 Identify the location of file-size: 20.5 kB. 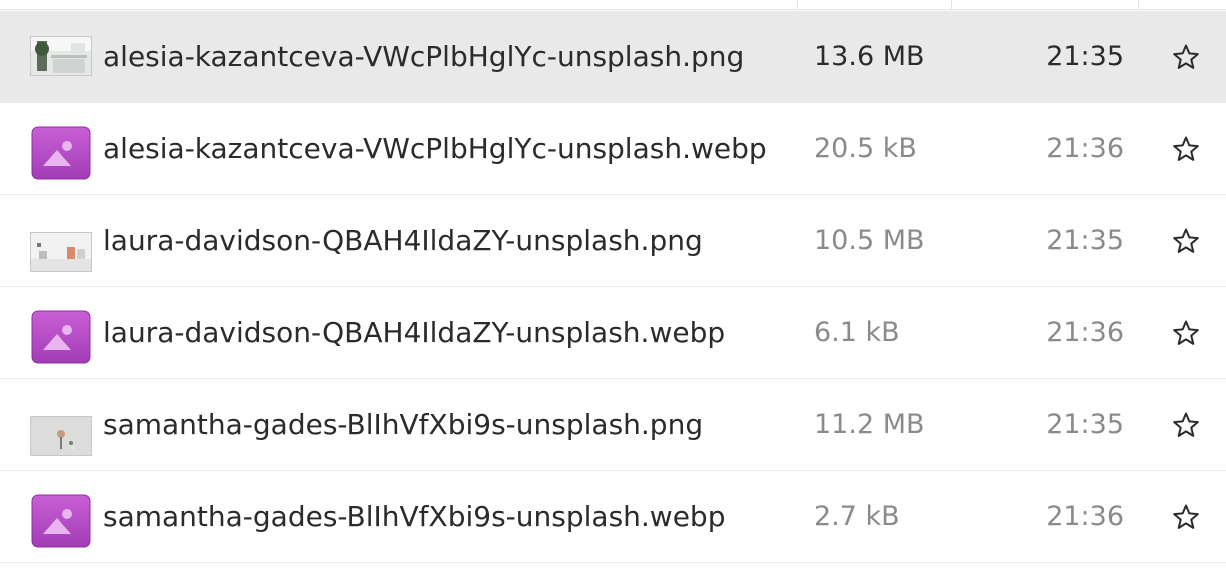
(865, 148).